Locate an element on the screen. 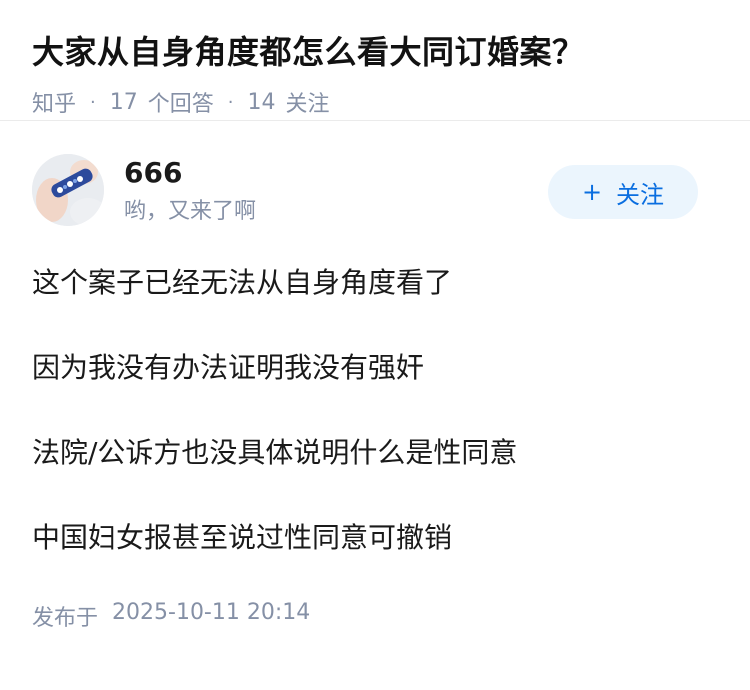  answer-paragraph: 法院/公诉方也没具体说明什么是性同意 is located at coordinates (275, 452).